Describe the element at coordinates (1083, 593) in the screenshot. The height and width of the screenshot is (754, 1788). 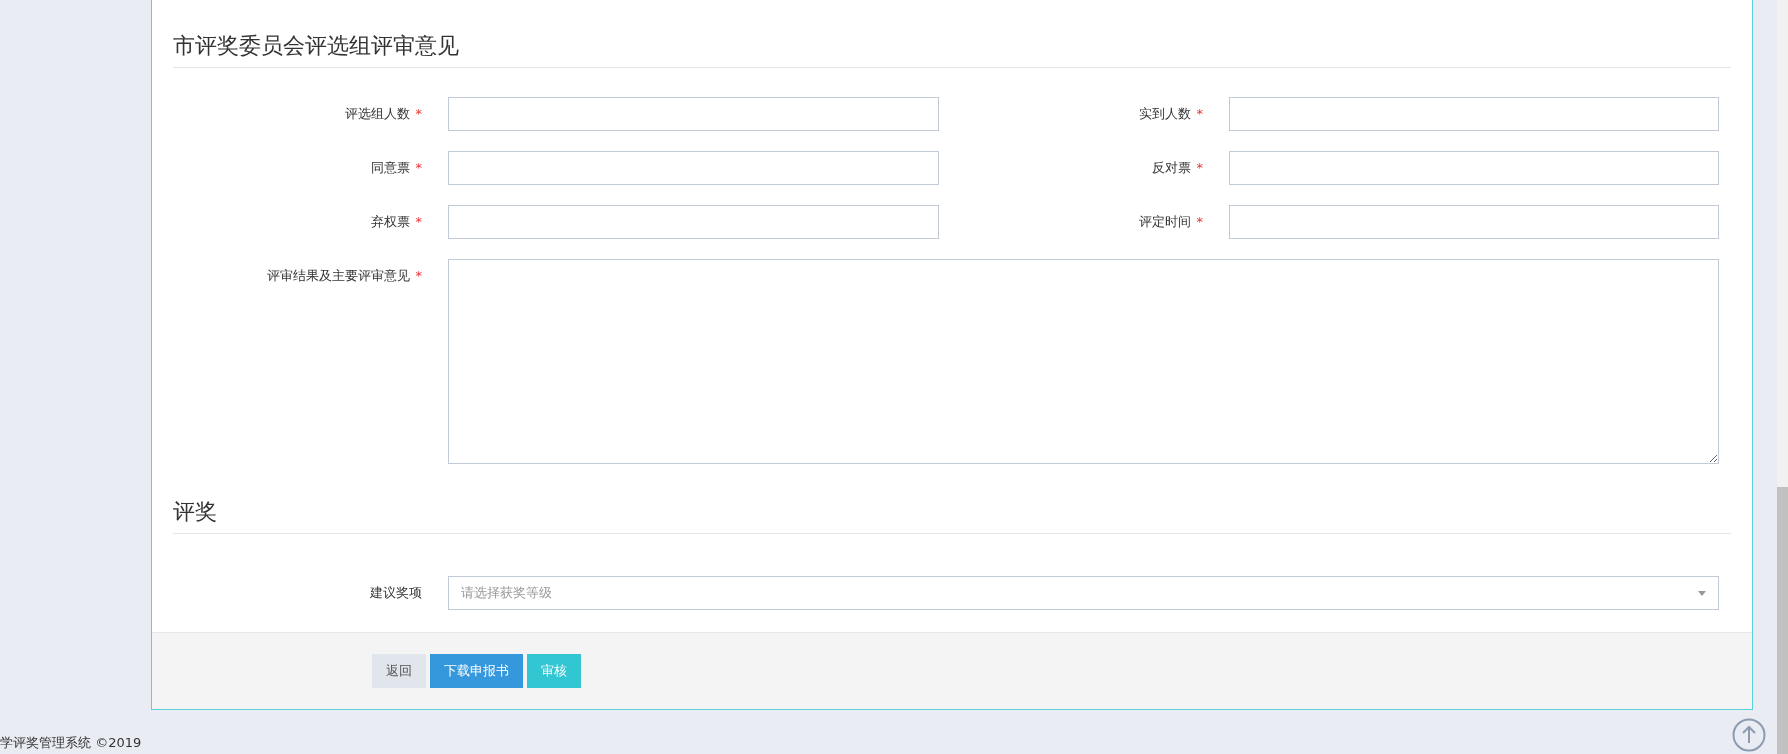
I see `select-field: 请选择获奖等级` at that location.